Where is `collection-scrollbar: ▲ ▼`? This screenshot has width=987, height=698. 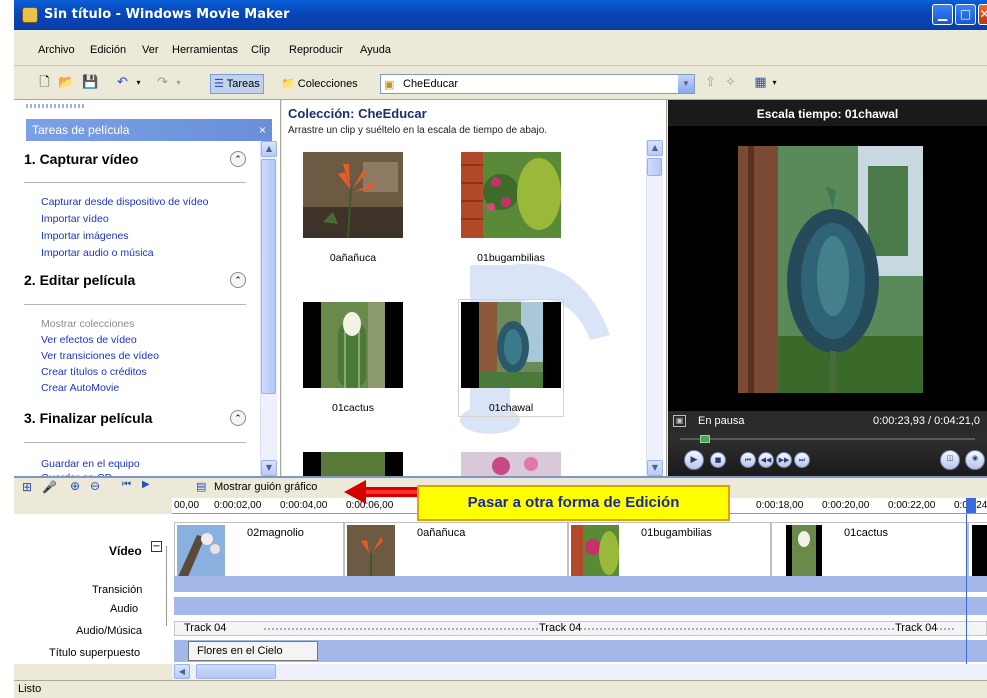
collection-scrollbar: ▲ ▼ is located at coordinates (654, 308).